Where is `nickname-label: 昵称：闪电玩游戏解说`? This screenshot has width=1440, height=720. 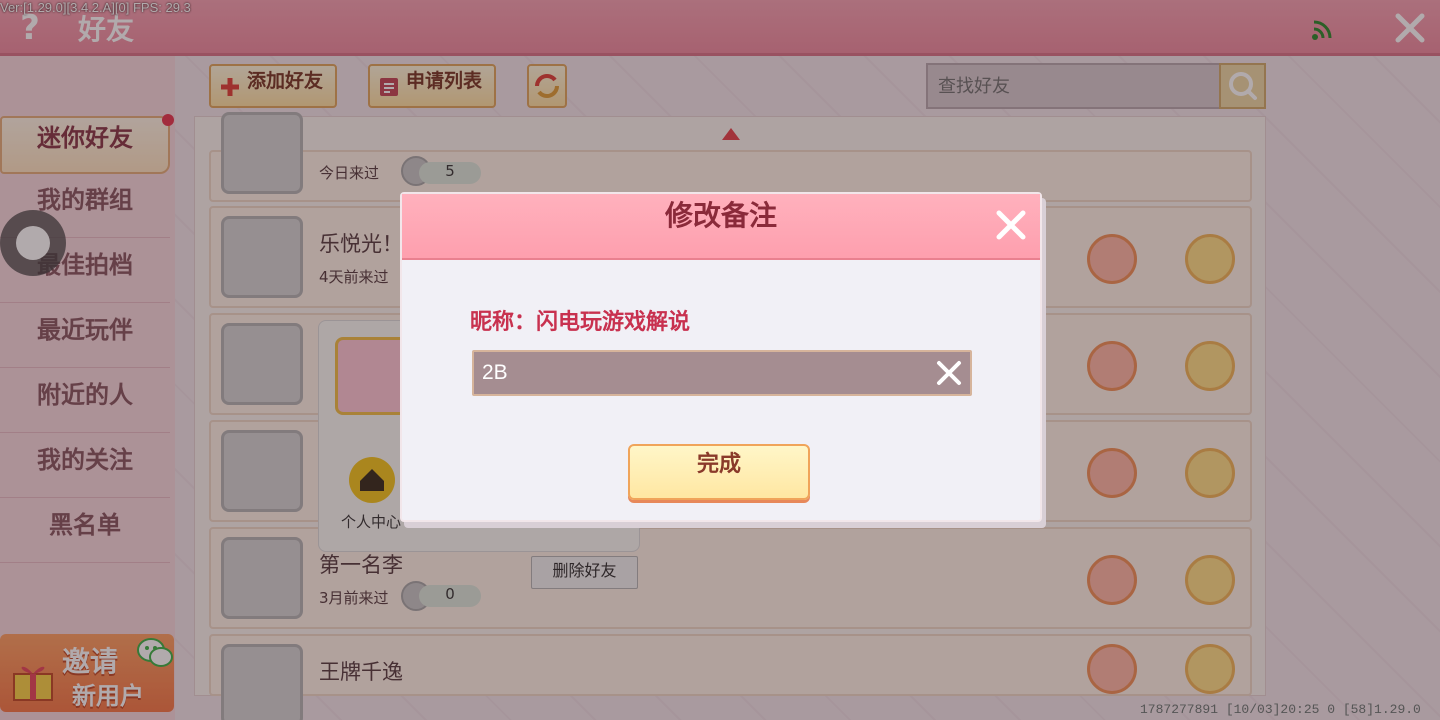 nickname-label: 昵称：闪电玩游戏解说 is located at coordinates (580, 322).